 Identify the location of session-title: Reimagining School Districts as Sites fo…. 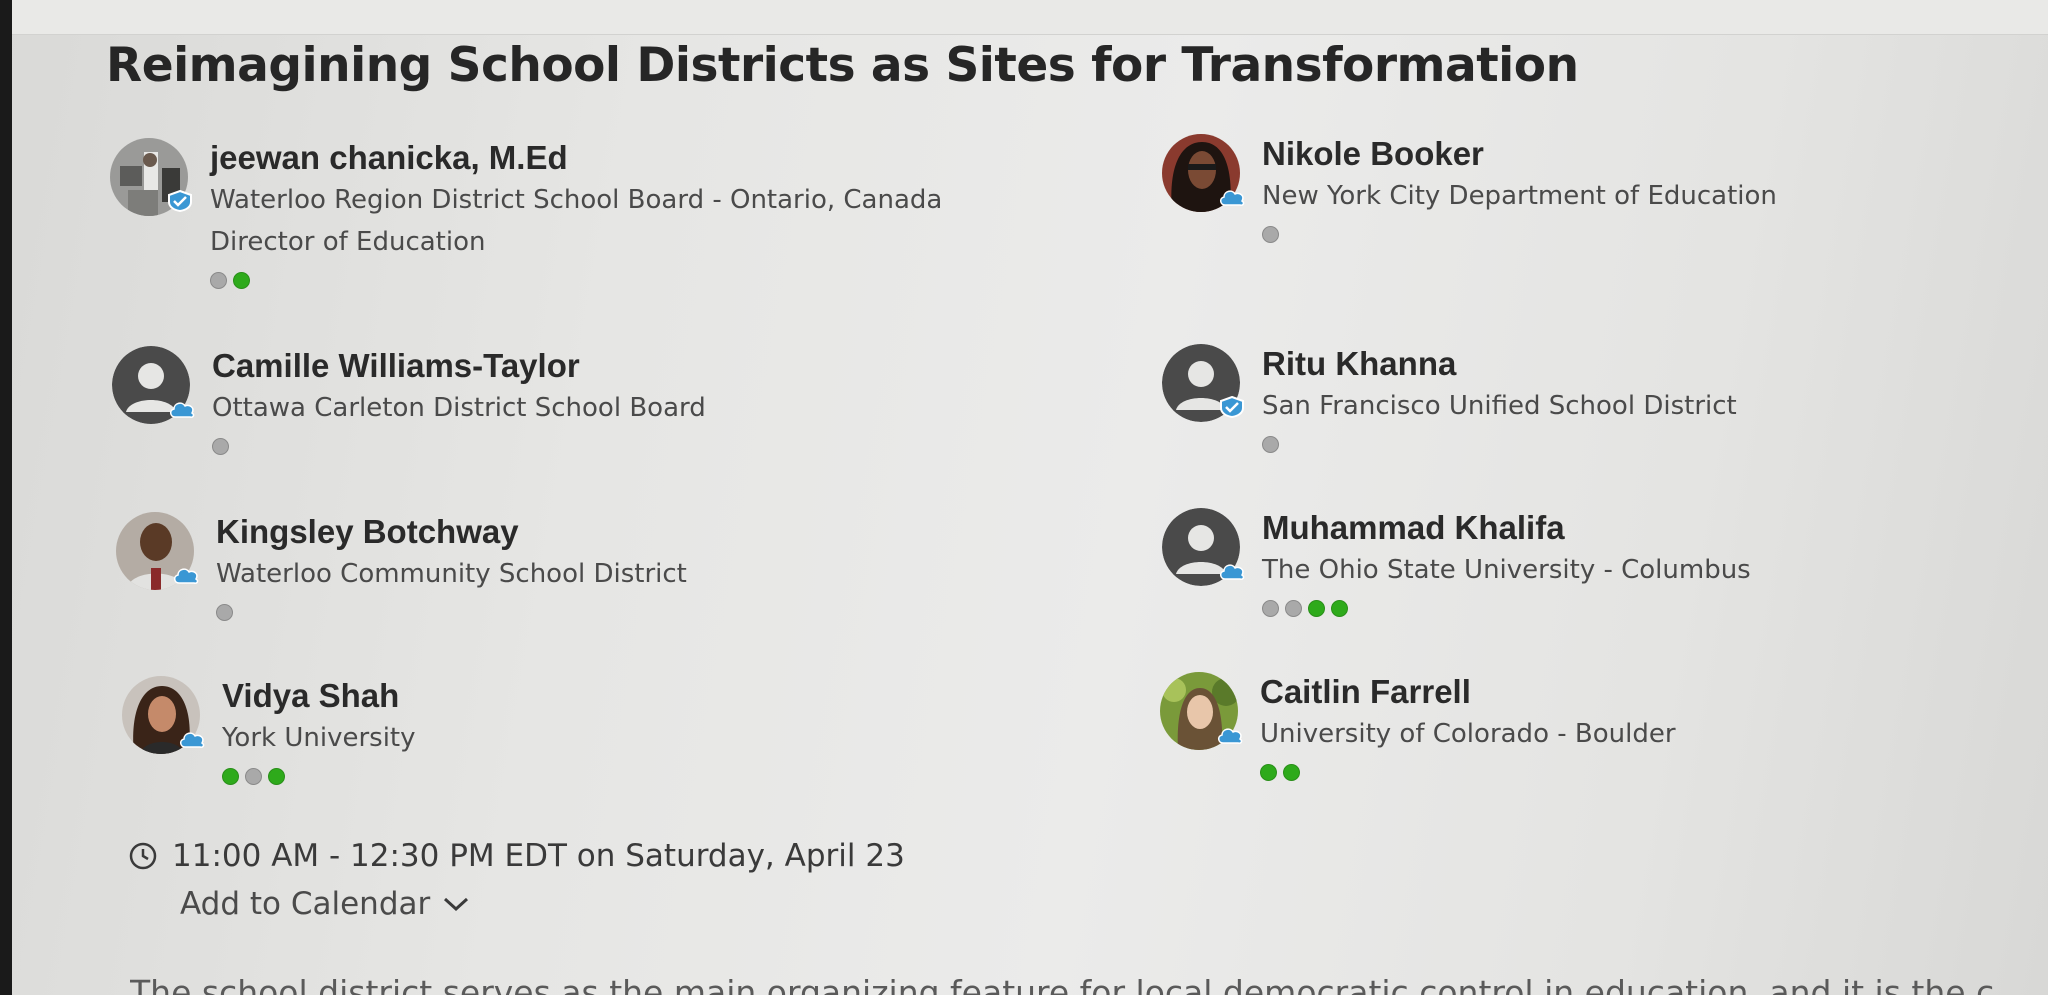
(842, 65).